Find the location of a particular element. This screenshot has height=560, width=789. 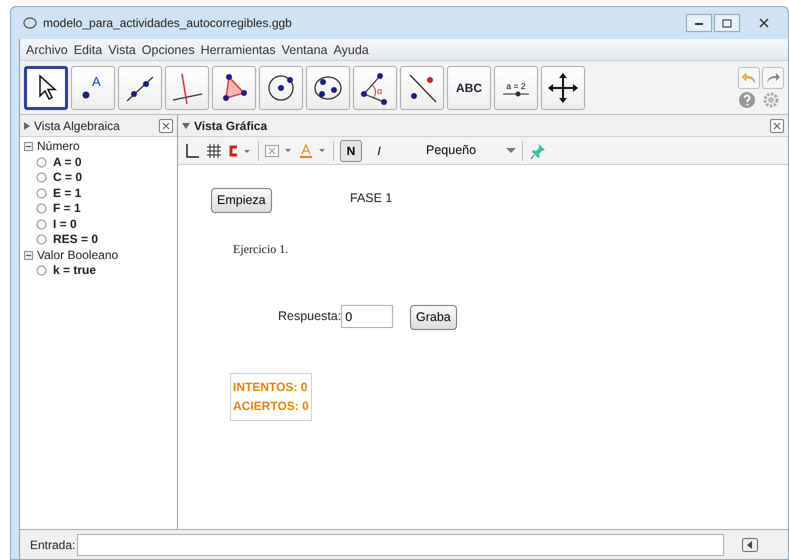

italic-toggle: I is located at coordinates (379, 151).